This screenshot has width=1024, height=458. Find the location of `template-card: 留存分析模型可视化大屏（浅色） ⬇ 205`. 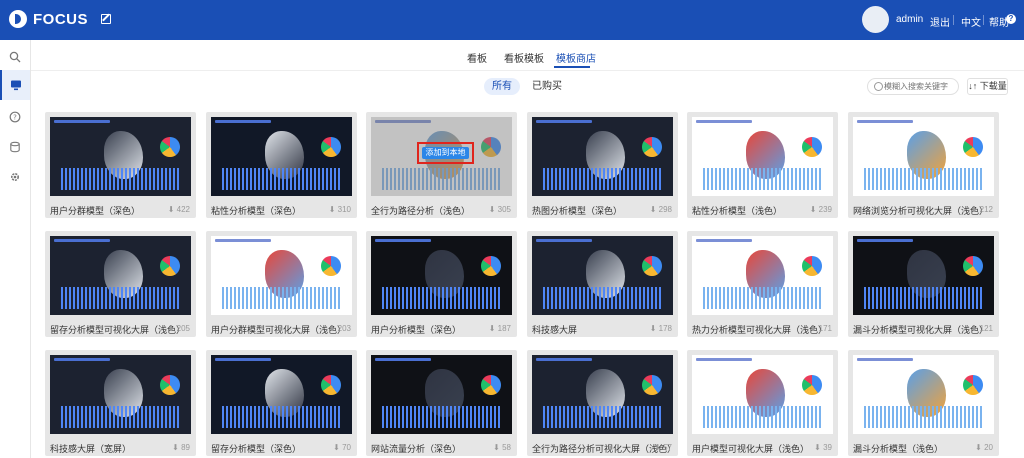

template-card: 留存分析模型可视化大屏（浅色） ⬇ 205 is located at coordinates (120, 284).